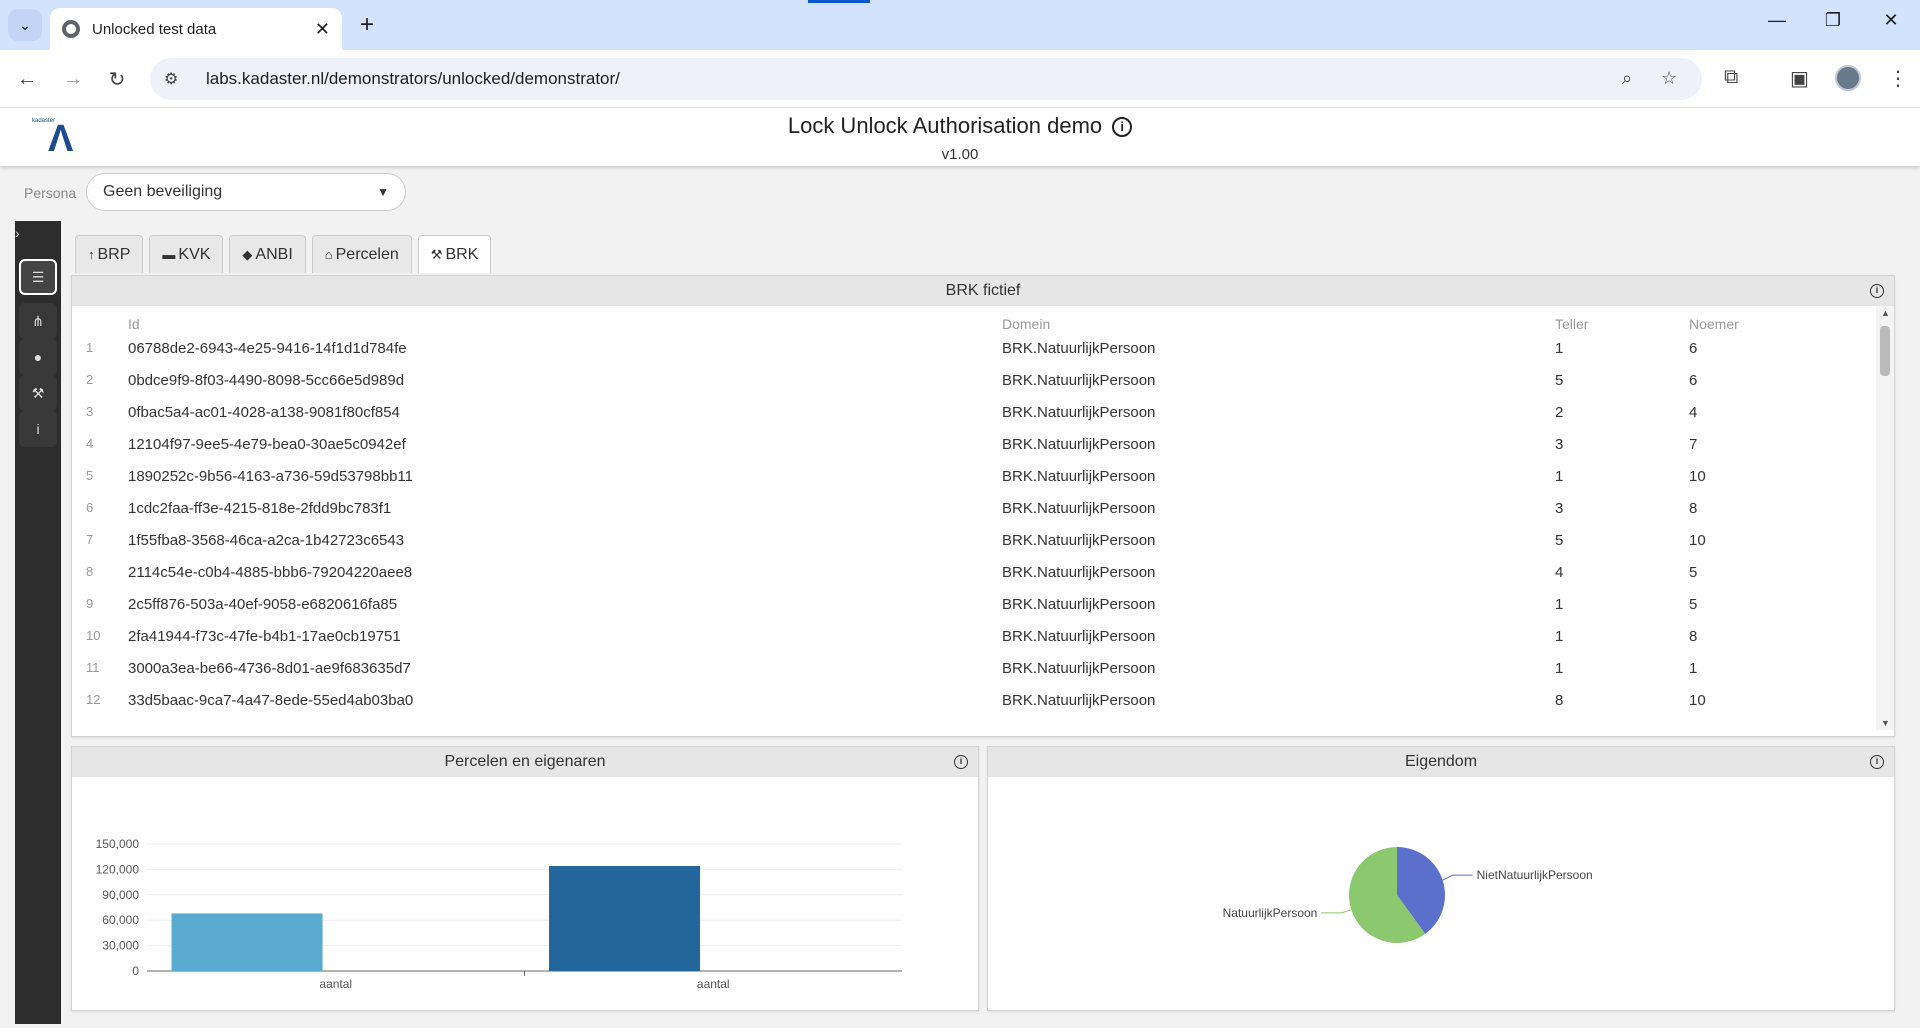  What do you see at coordinates (361, 254) in the screenshot?
I see `tab-percelen: ⌂ Percelen` at bounding box center [361, 254].